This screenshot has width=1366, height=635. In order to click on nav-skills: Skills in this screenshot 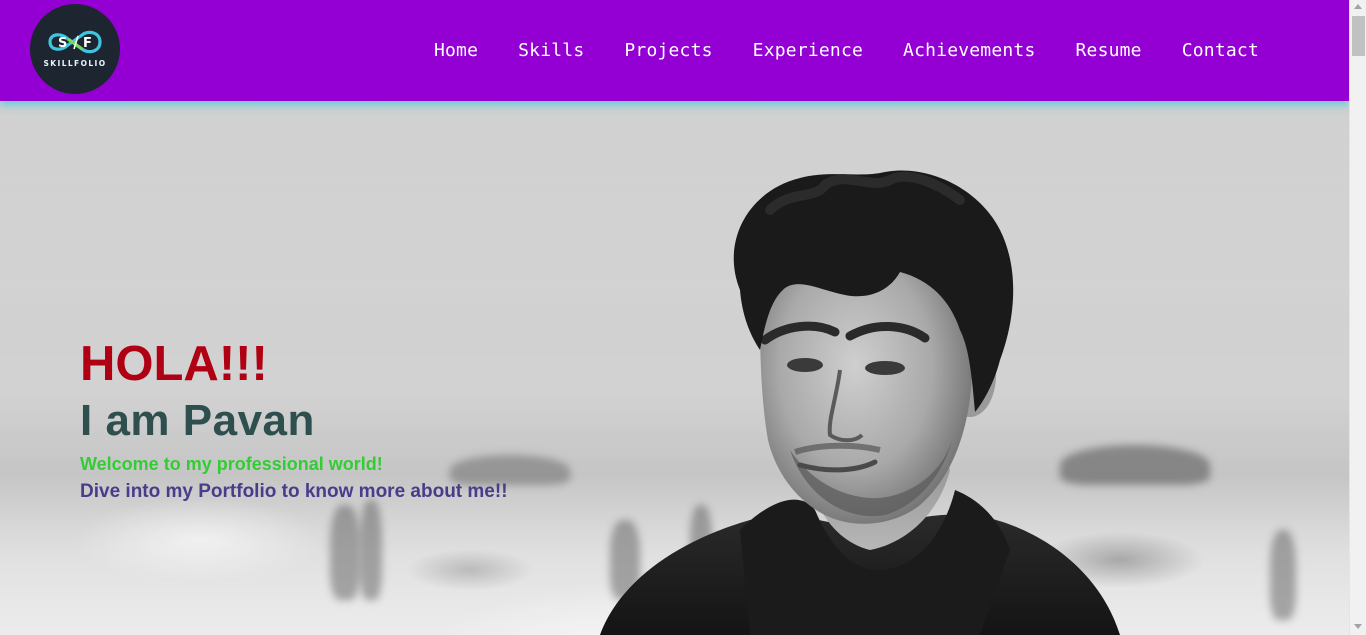, I will do `click(551, 50)`.